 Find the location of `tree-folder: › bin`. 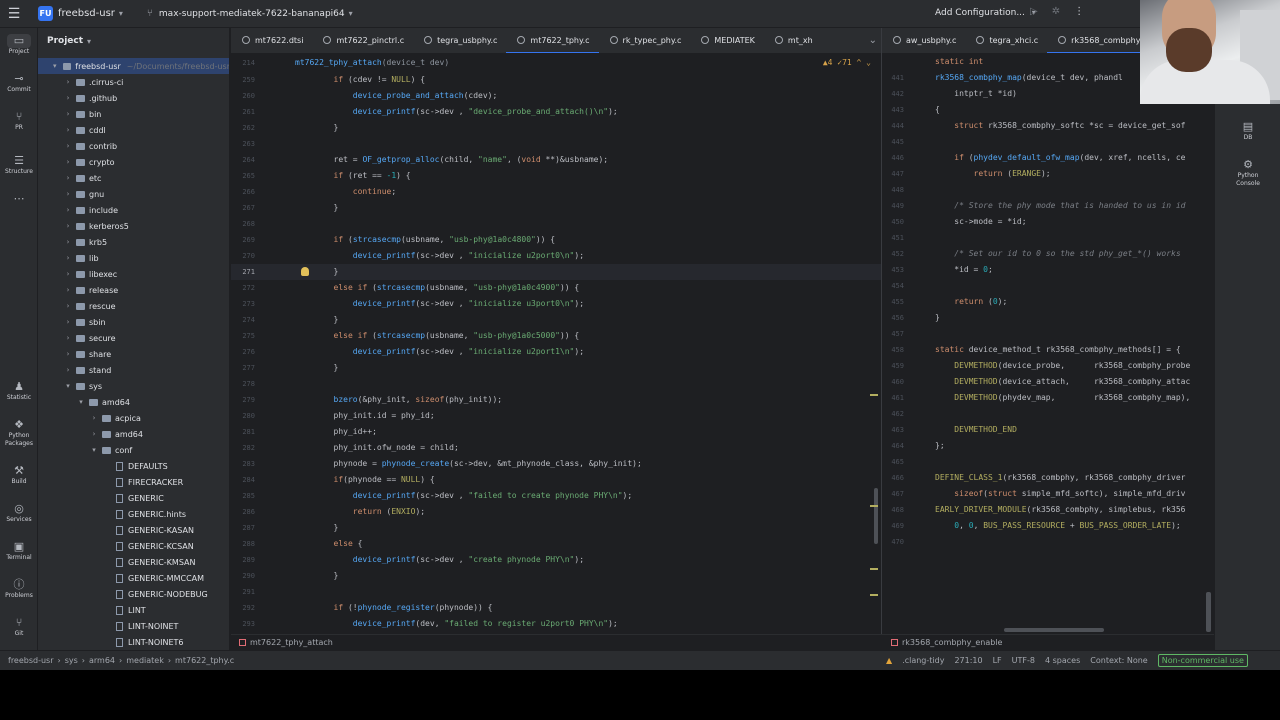

tree-folder: › bin is located at coordinates (133, 114).